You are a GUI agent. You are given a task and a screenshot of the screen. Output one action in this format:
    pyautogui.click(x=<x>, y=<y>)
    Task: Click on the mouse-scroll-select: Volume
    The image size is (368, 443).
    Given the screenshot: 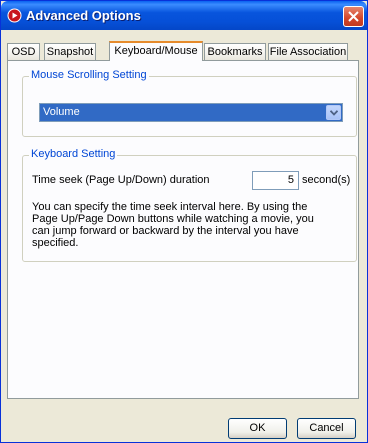 What is the action you would take?
    pyautogui.click(x=191, y=112)
    